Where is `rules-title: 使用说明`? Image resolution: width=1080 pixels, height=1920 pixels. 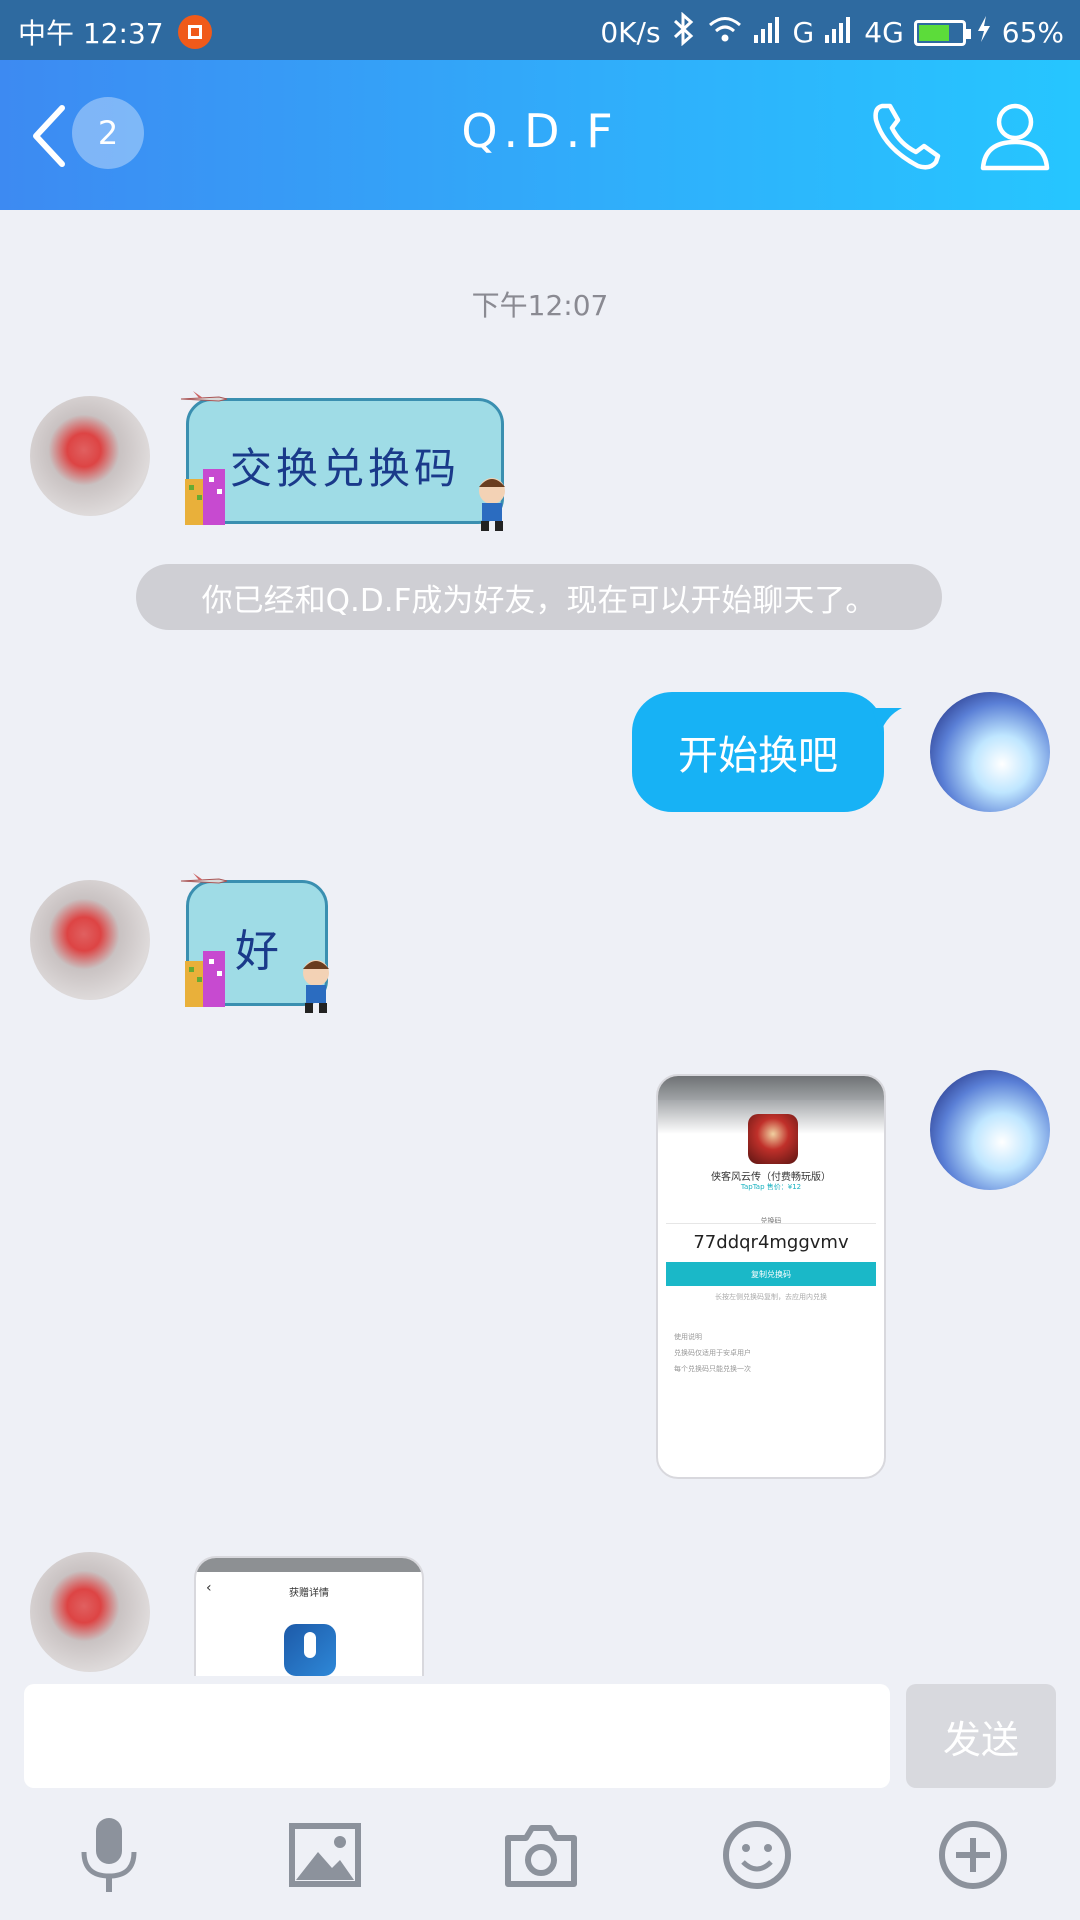 rules-title: 使用说明 is located at coordinates (688, 1337).